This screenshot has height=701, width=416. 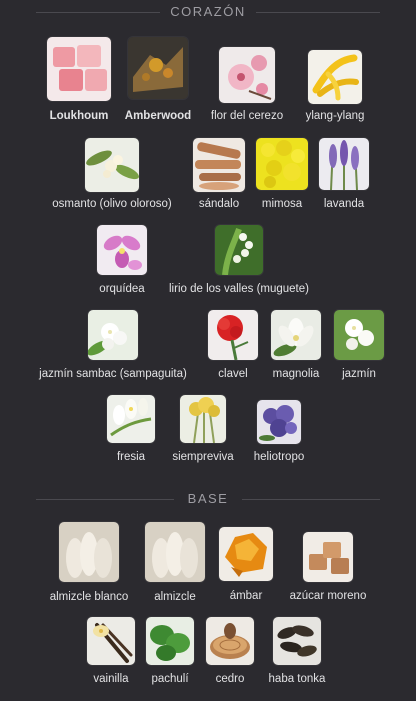 What do you see at coordinates (113, 335) in the screenshot?
I see `sambac-jasmine-image` at bounding box center [113, 335].